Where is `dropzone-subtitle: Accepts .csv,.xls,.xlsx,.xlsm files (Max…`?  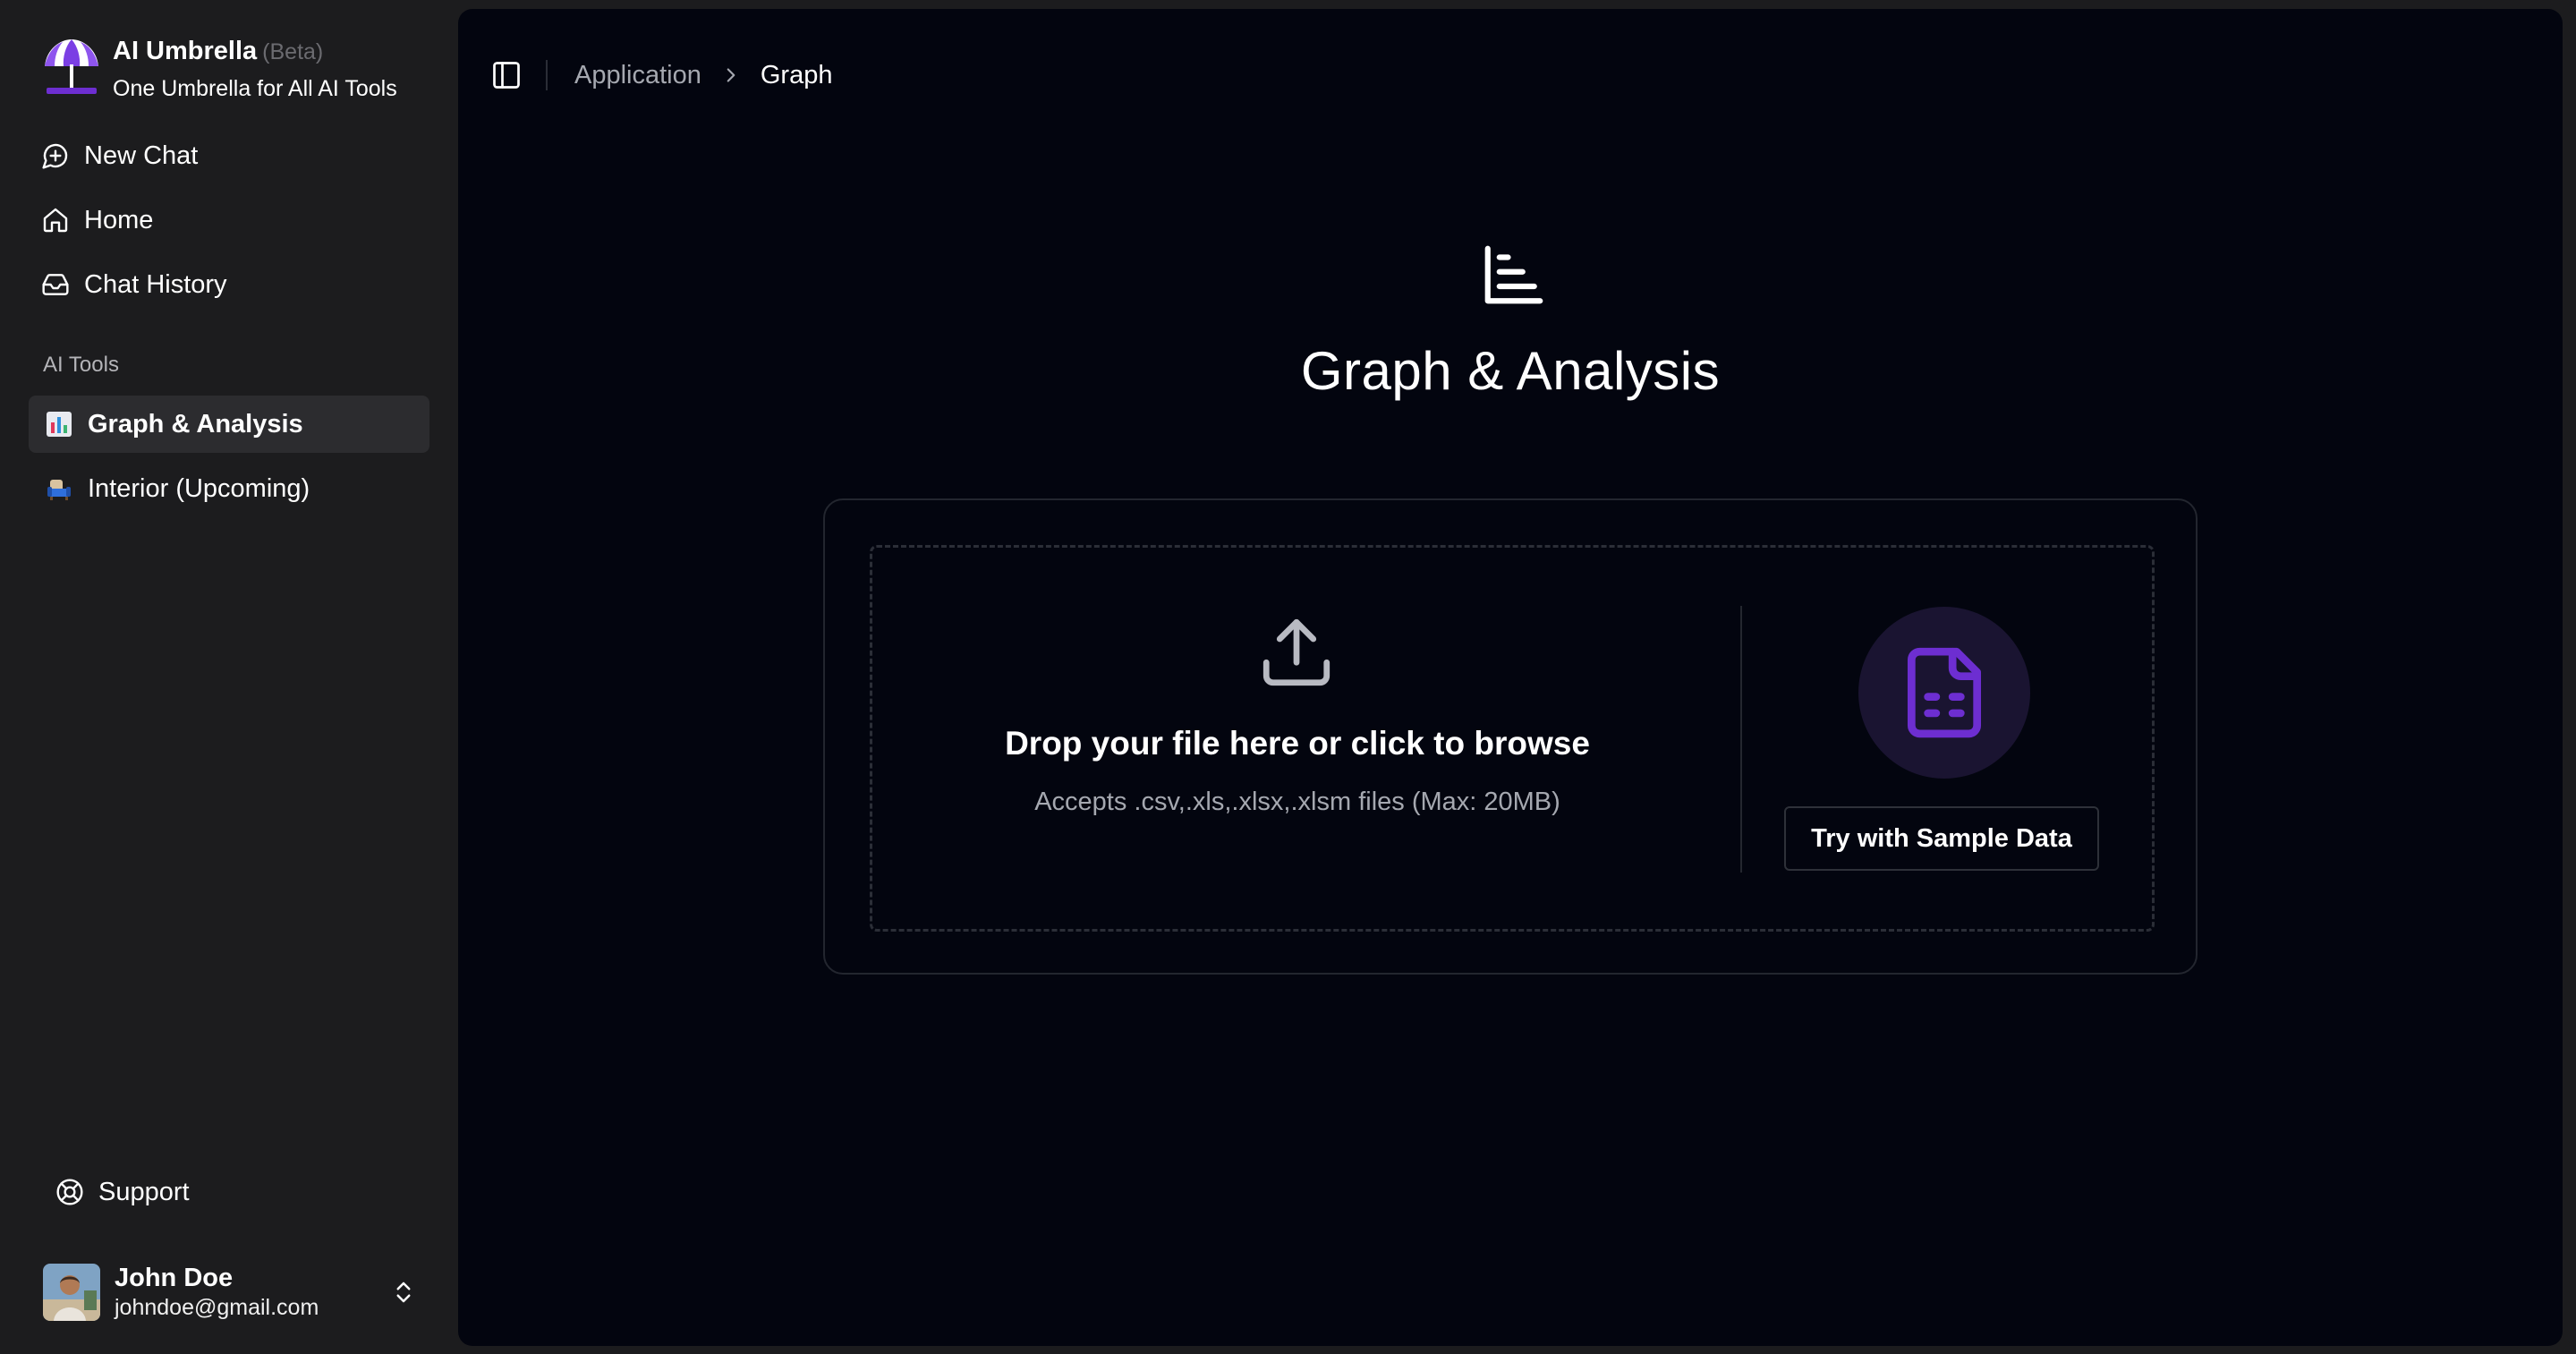 dropzone-subtitle: Accepts .csv,.xls,.xlsx,.xlsm files (Max… is located at coordinates (1297, 802).